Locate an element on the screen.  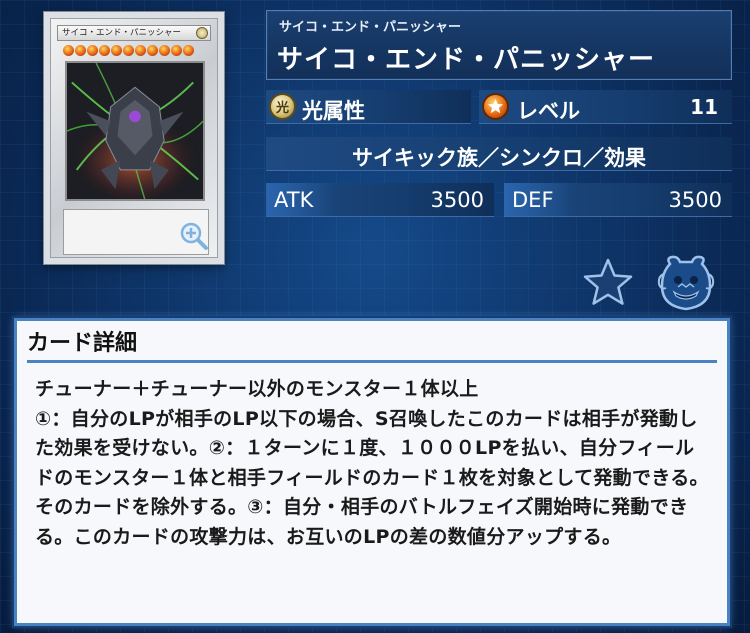
card-image-level-stars is located at coordinates (135, 51).